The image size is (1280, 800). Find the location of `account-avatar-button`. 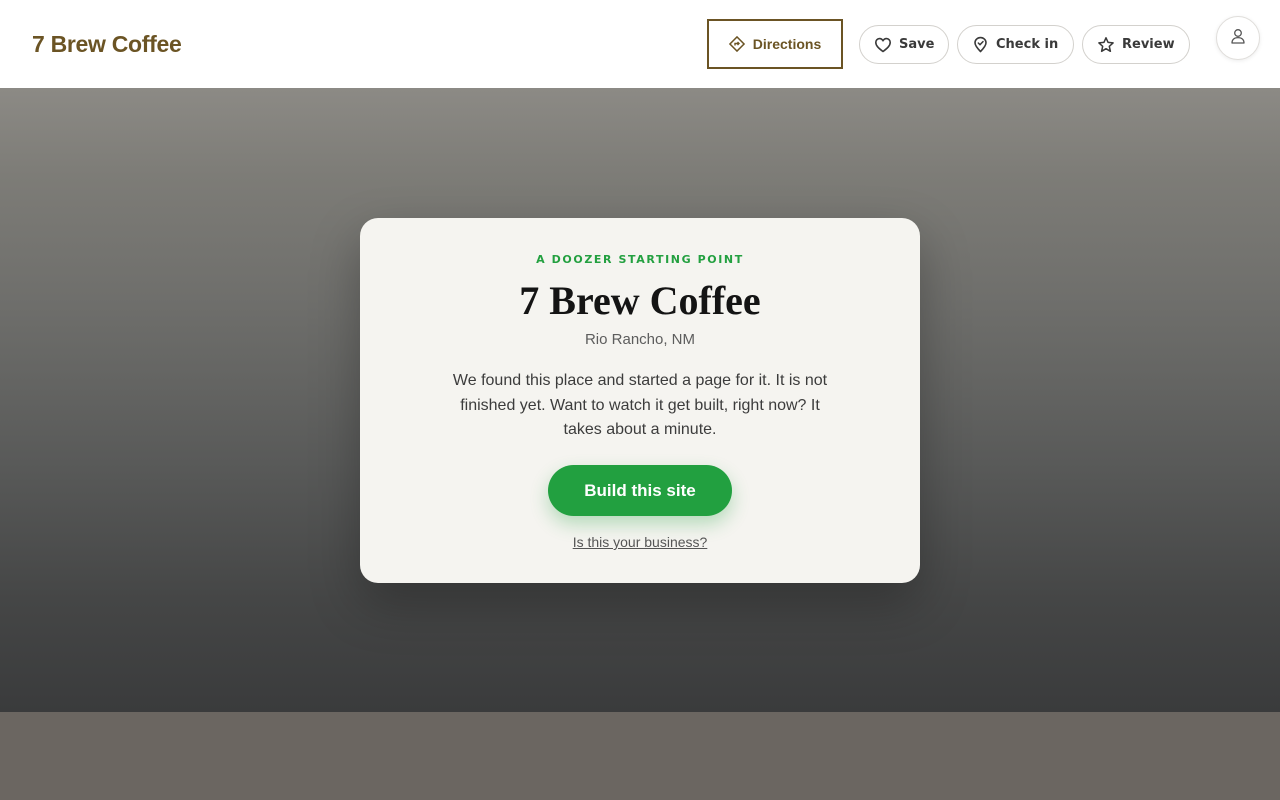

account-avatar-button is located at coordinates (1238, 38).